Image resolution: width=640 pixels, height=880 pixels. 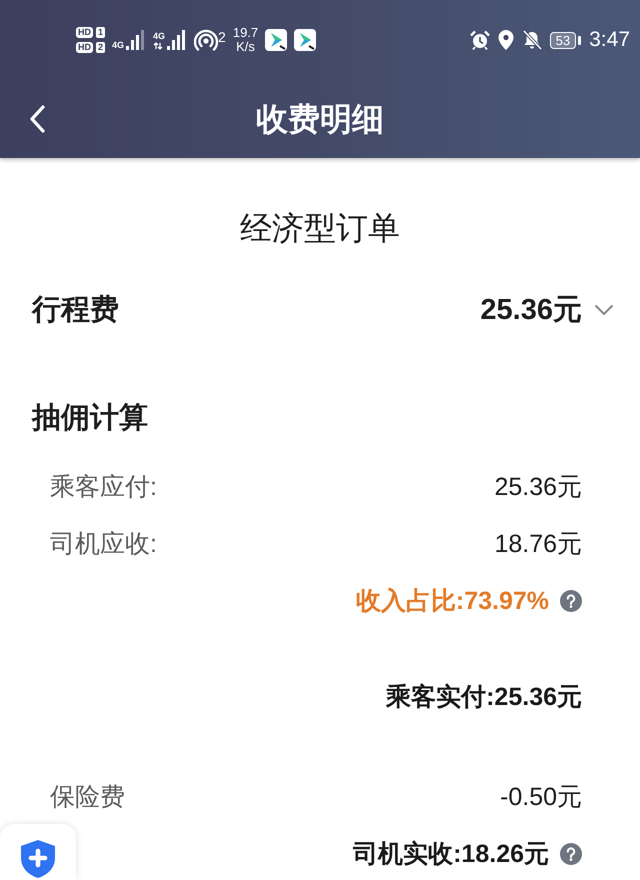 I want to click on fee-label: 司机应收:, so click(x=103, y=544).